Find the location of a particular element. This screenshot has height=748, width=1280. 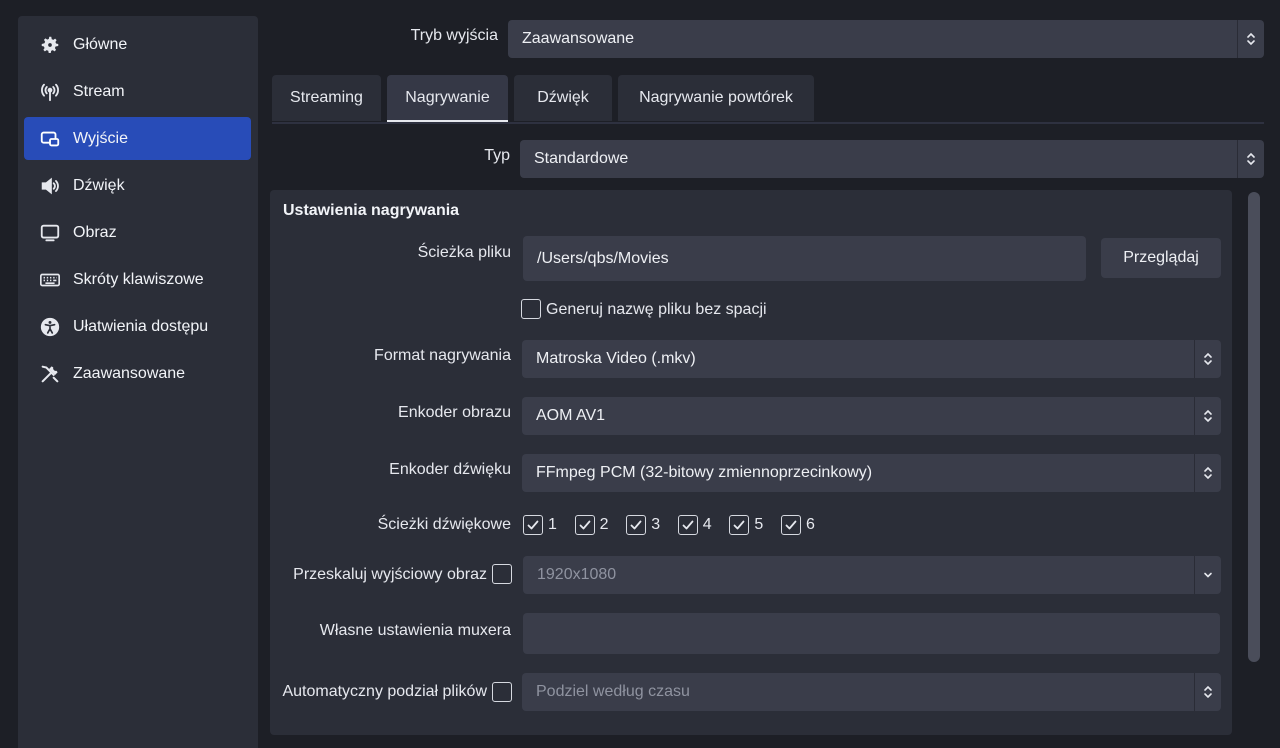

chevron-down-icon is located at coordinates (1207, 575).